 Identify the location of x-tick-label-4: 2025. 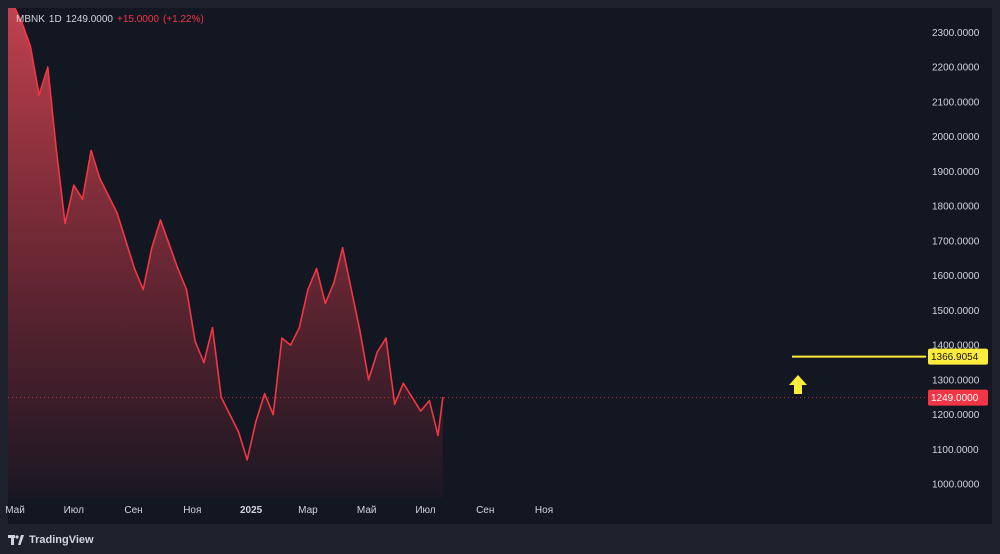
(251, 510).